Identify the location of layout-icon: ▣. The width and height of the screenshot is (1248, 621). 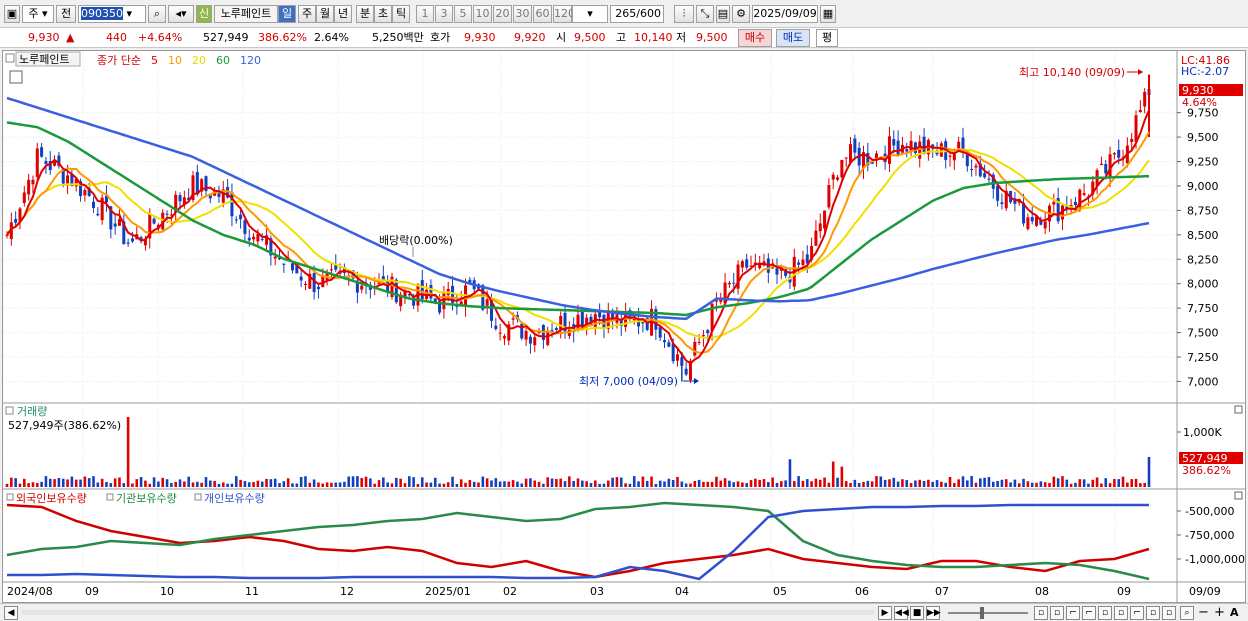
(12, 14).